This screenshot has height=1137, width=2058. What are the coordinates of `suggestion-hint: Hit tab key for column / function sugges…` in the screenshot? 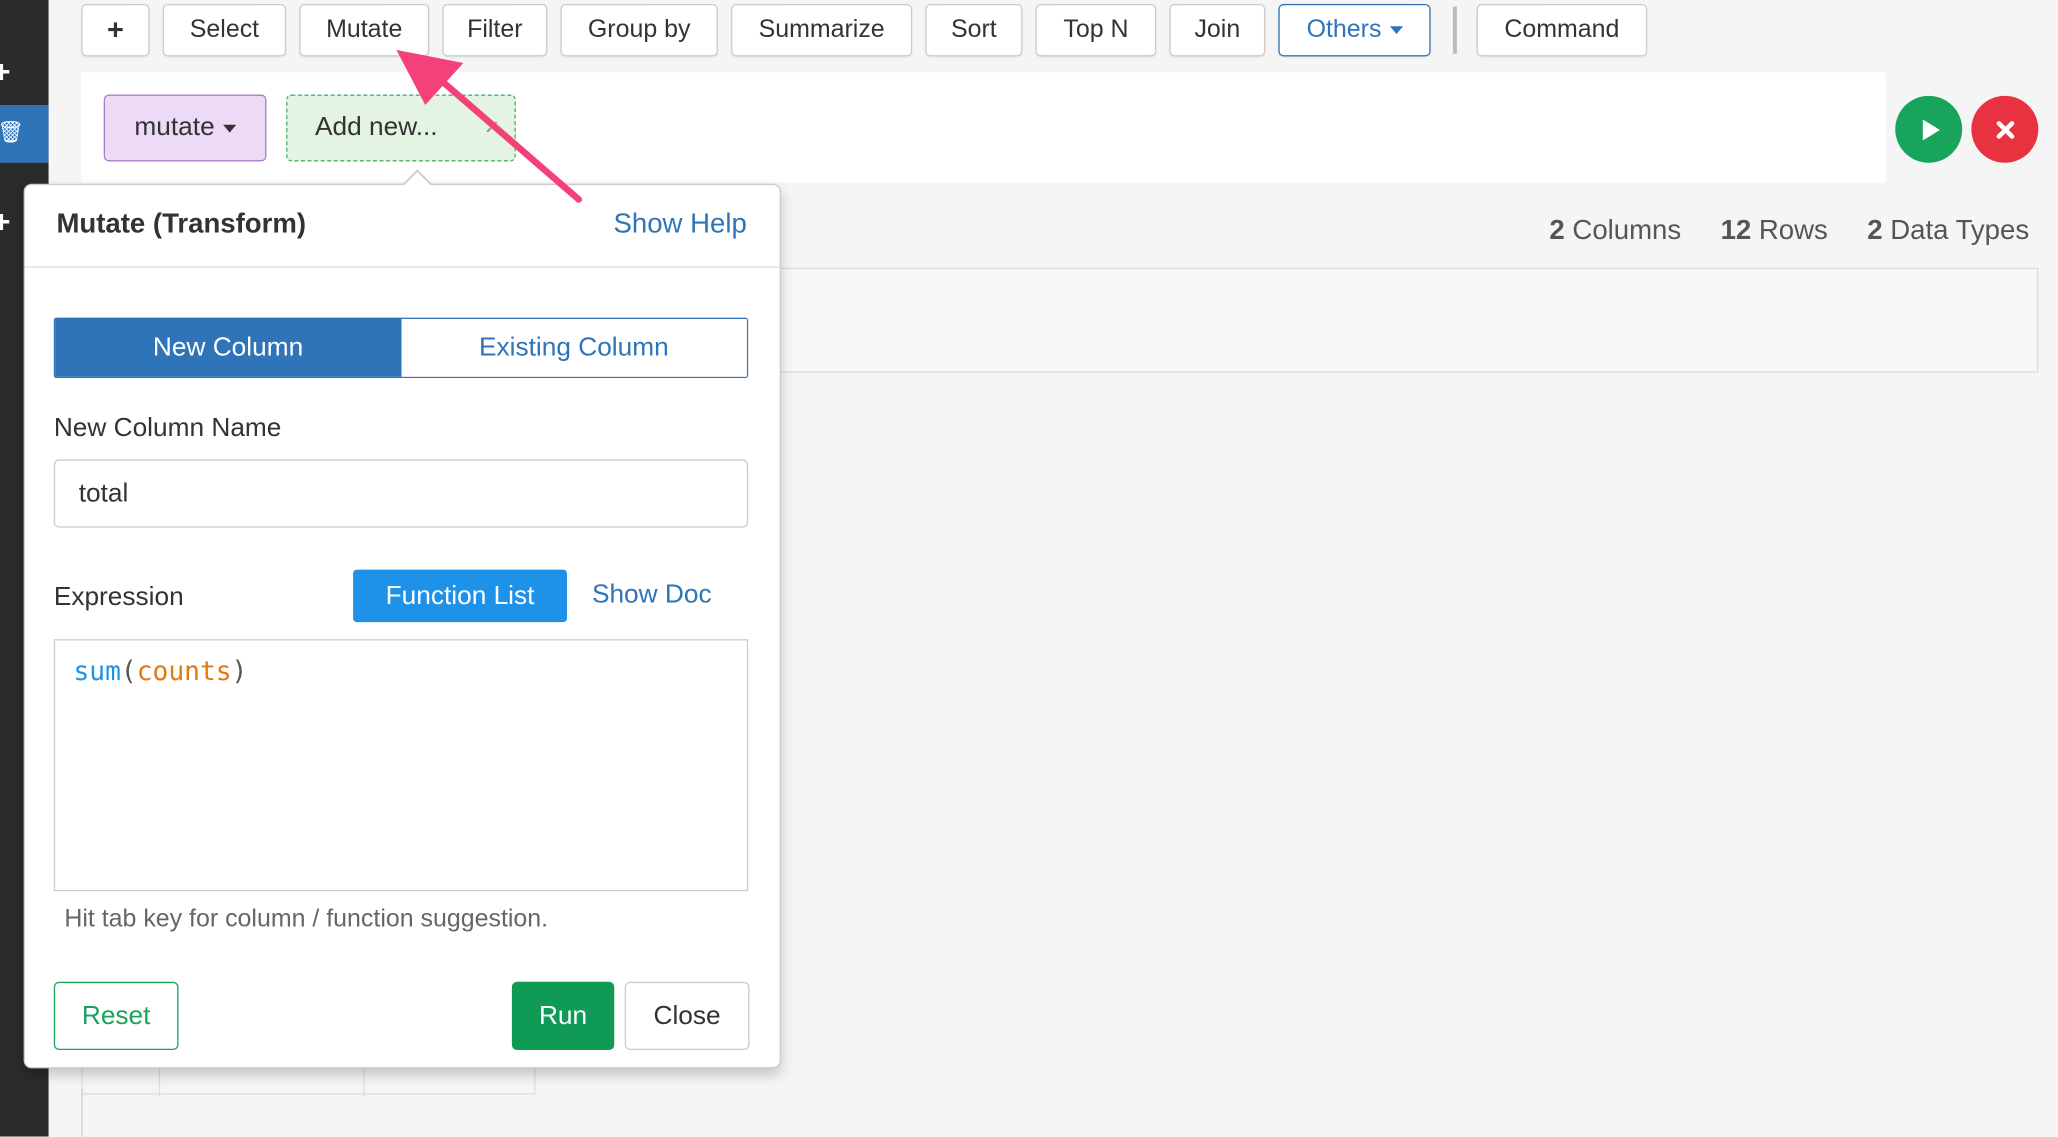 It's located at (306, 919).